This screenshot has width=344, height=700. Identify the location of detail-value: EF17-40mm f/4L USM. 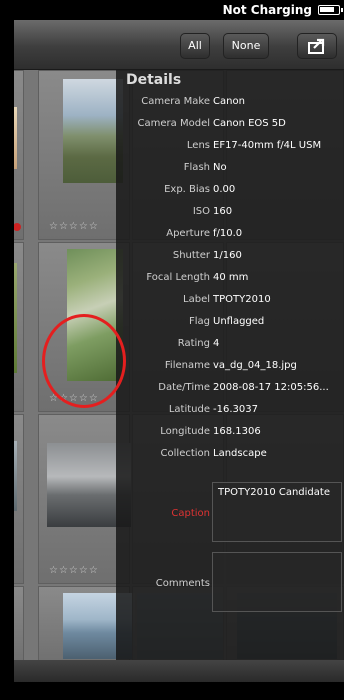
(267, 145).